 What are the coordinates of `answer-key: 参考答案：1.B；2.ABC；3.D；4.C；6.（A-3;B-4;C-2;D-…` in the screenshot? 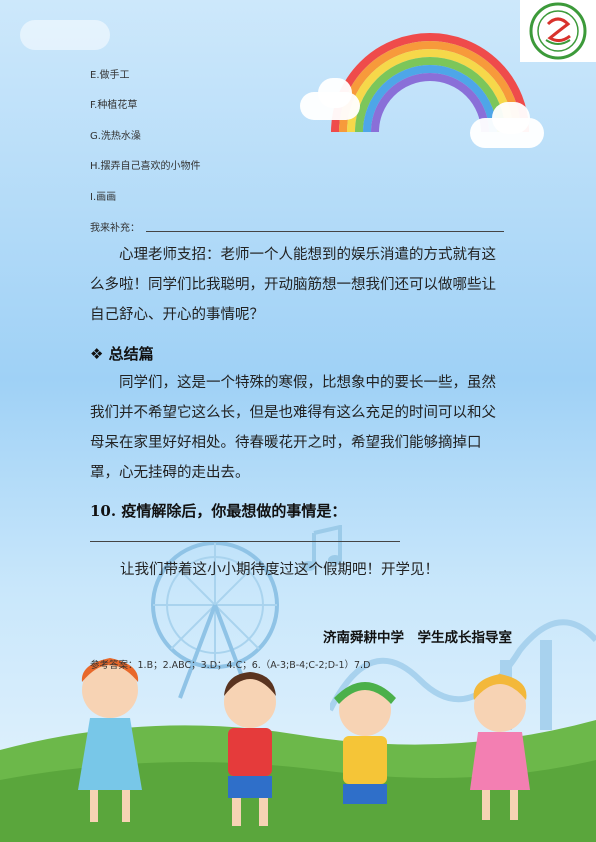 It's located at (230, 665).